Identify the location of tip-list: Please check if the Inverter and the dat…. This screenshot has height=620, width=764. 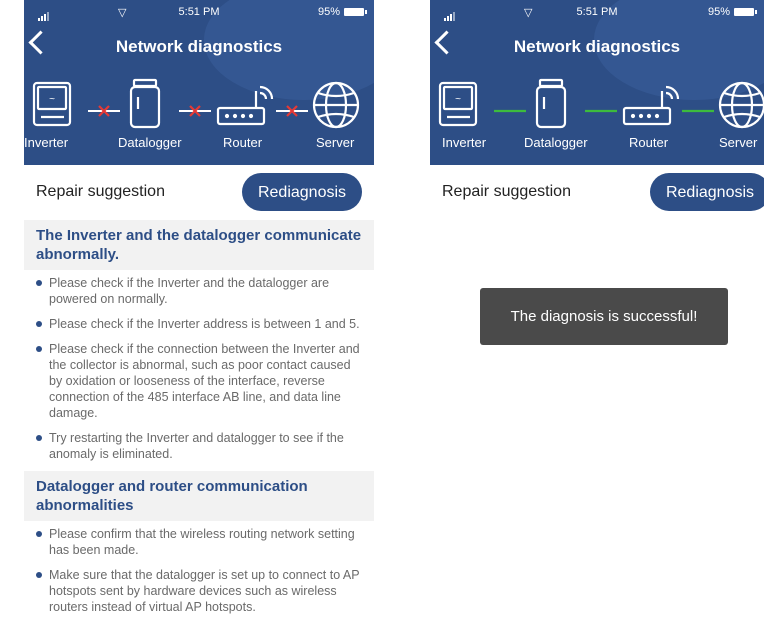
(199, 368).